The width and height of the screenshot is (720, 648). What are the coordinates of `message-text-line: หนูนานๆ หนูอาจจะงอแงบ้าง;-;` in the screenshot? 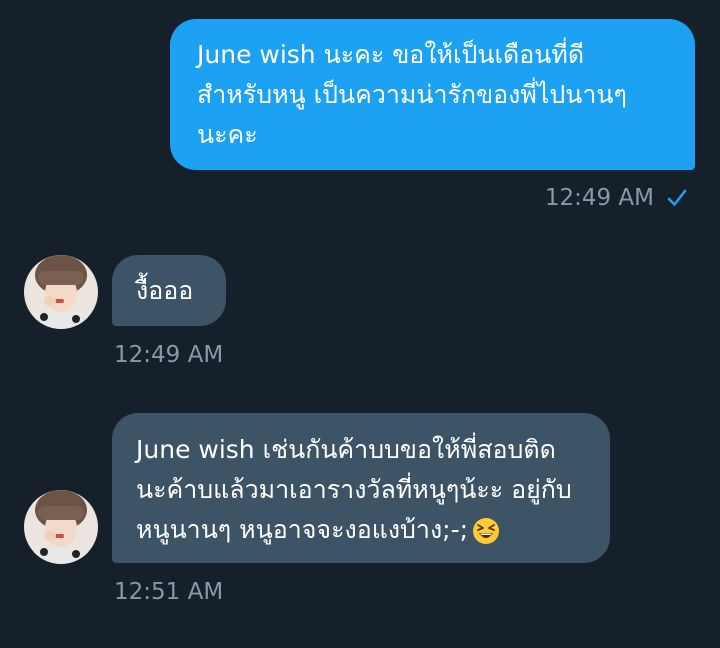 It's located at (368, 530).